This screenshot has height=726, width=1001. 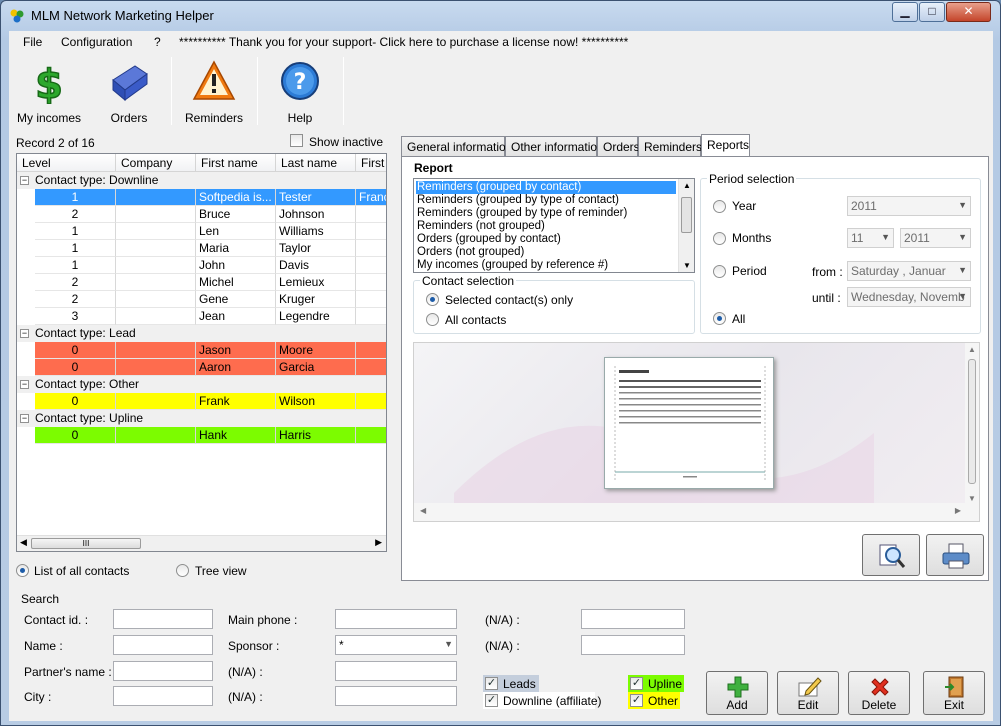 What do you see at coordinates (201, 543) in the screenshot?
I see `horizontal-scrollbar: ◀ III ▶` at bounding box center [201, 543].